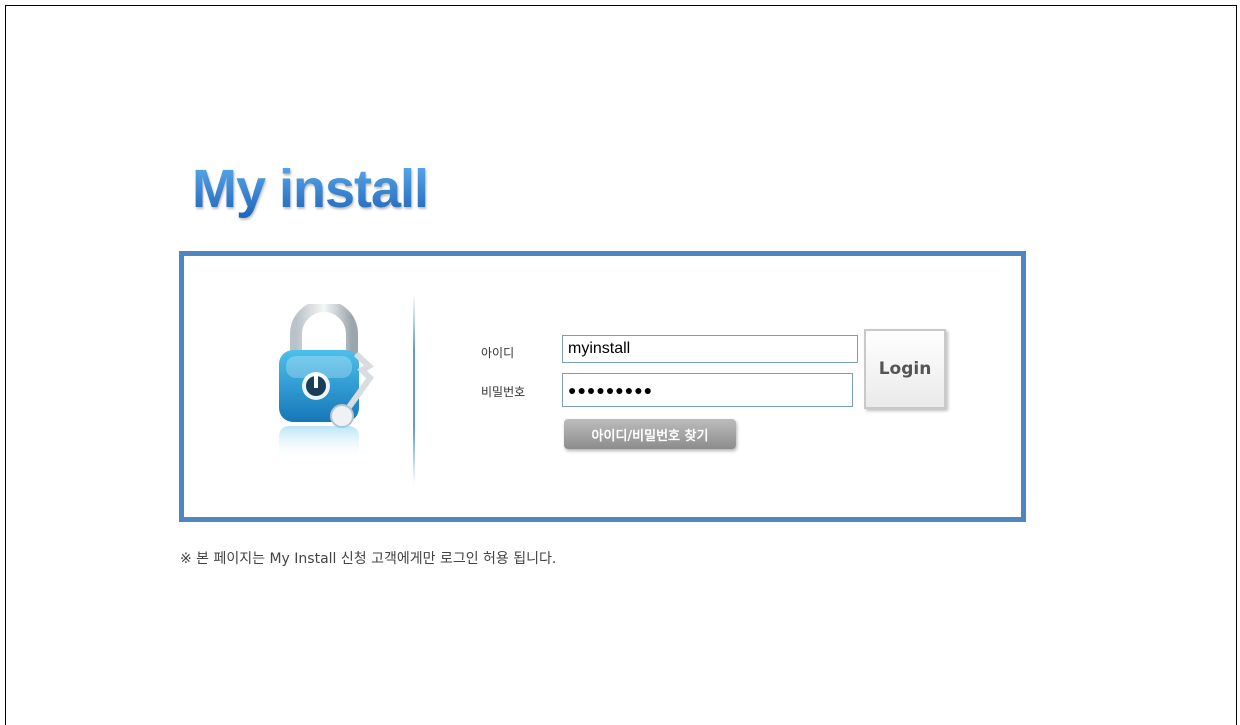  What do you see at coordinates (905, 369) in the screenshot?
I see `login-button: Login` at bounding box center [905, 369].